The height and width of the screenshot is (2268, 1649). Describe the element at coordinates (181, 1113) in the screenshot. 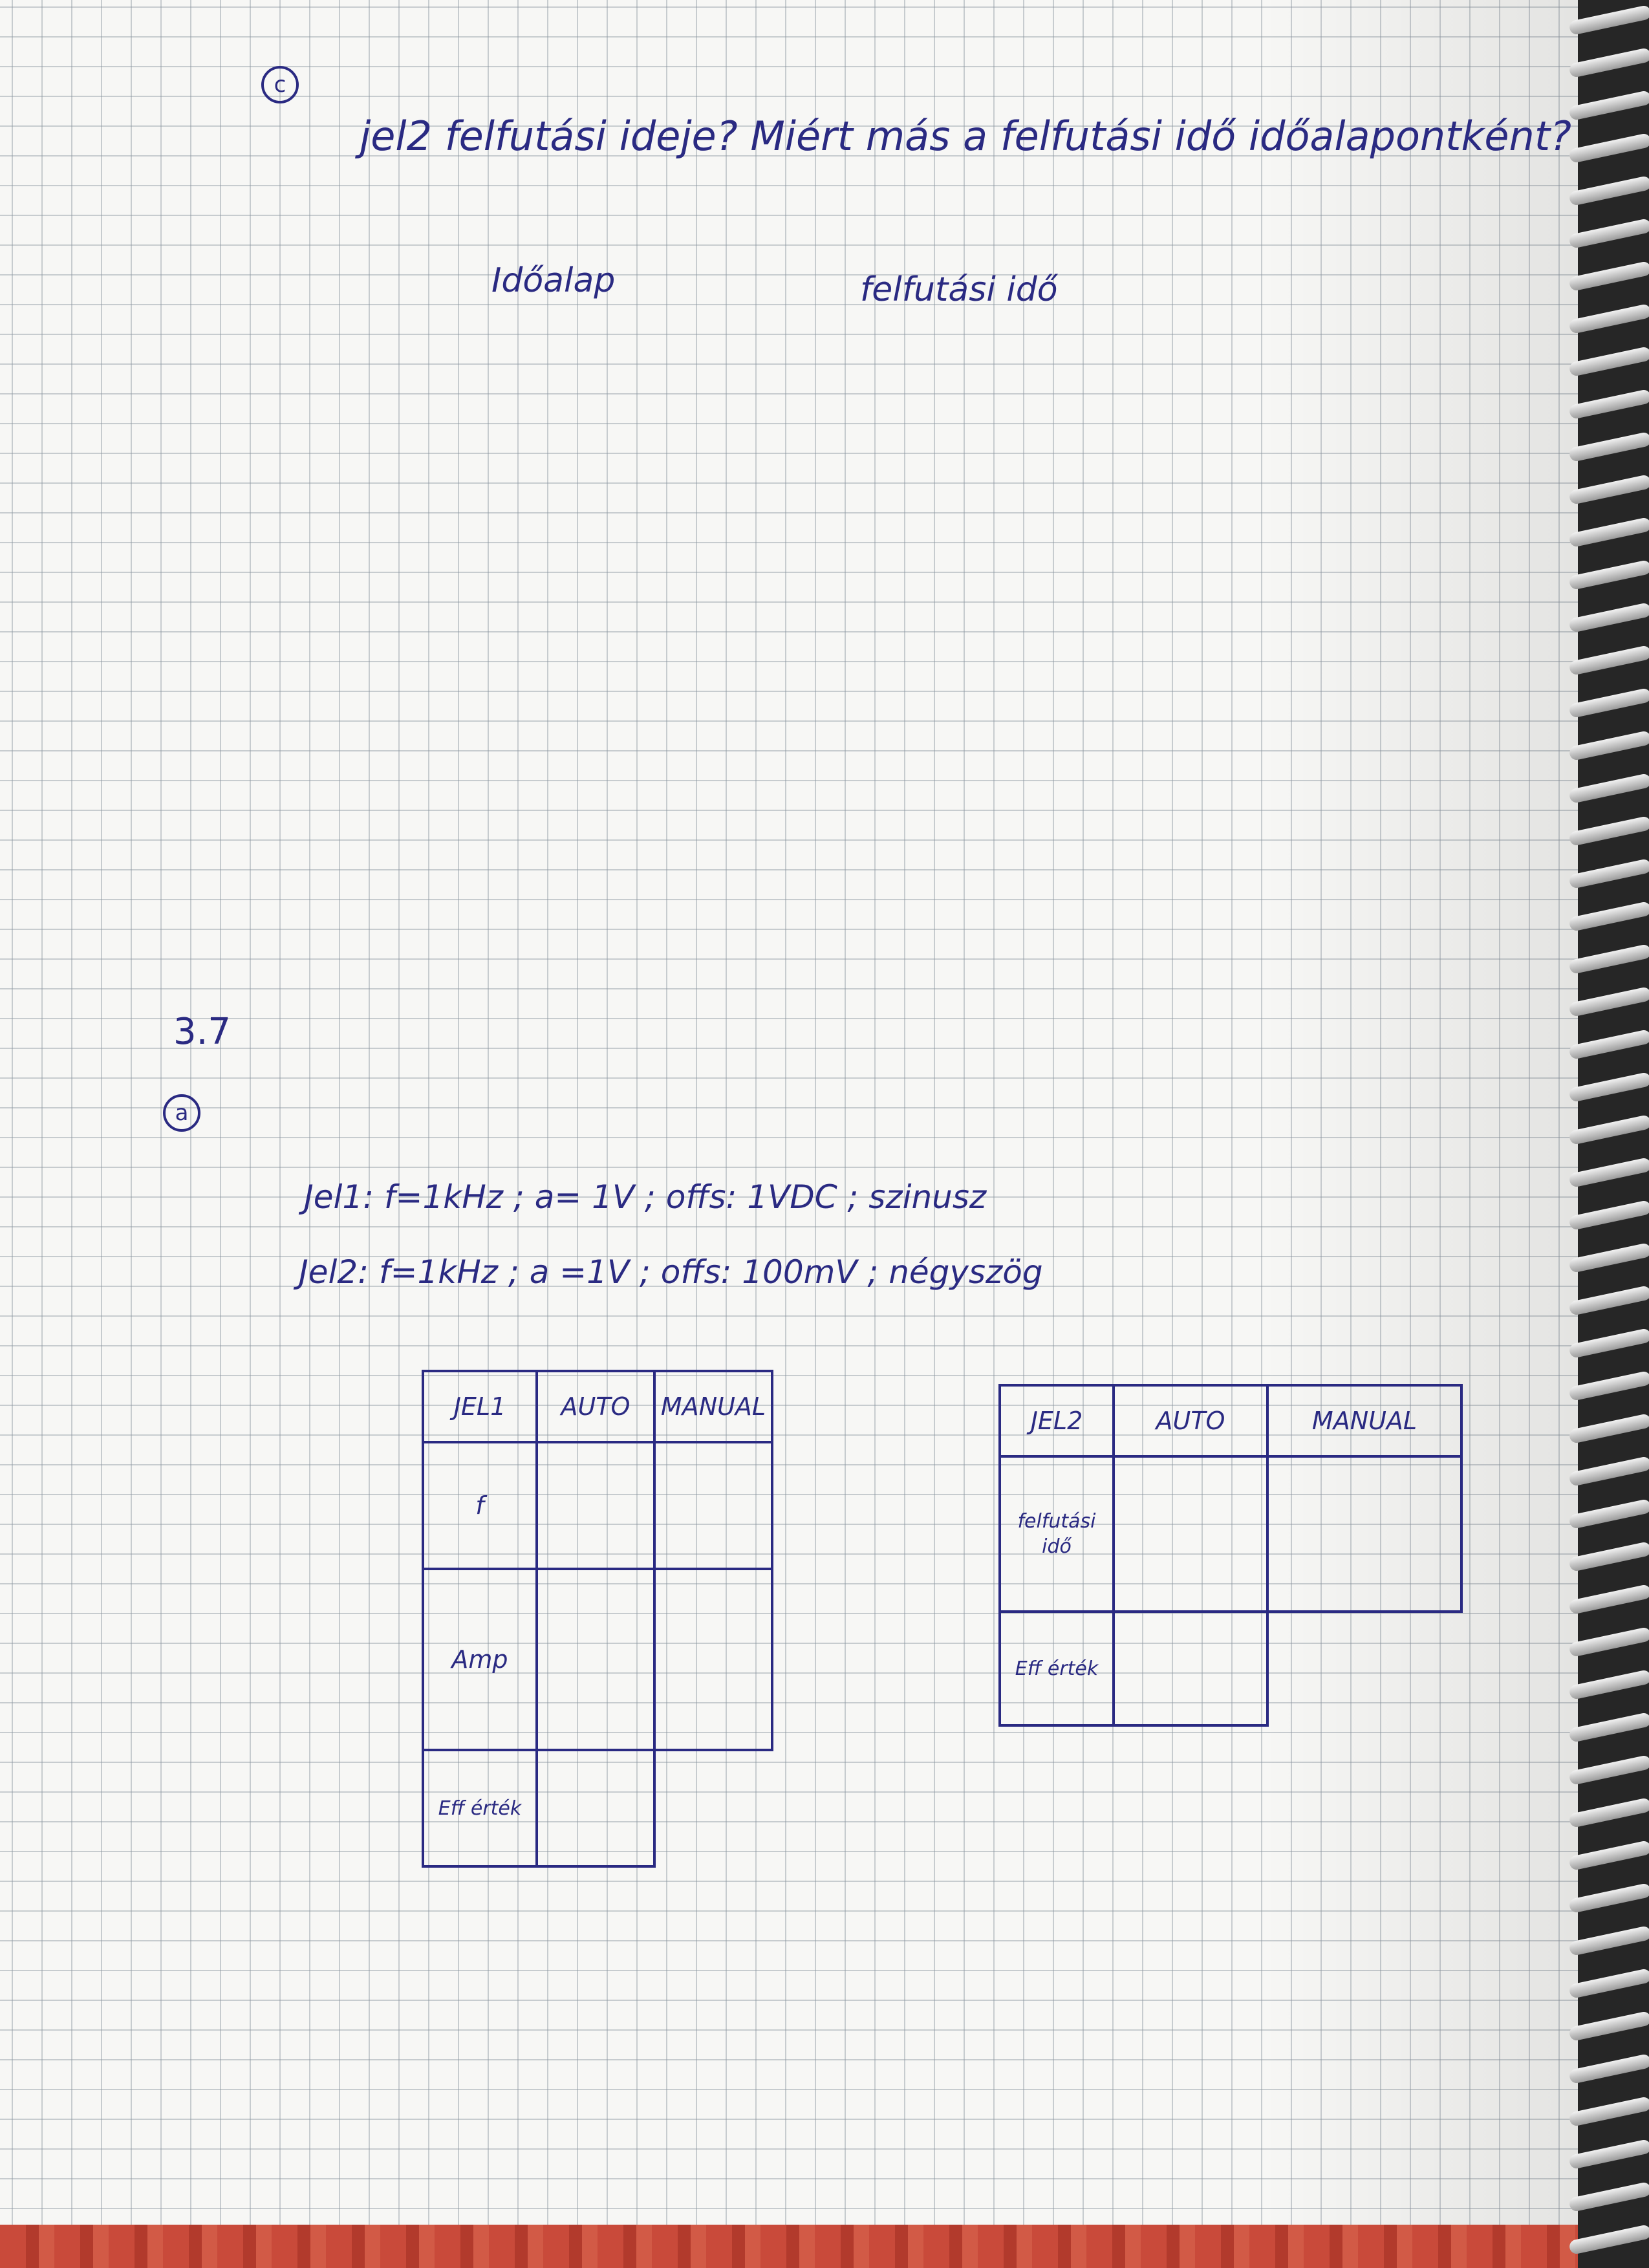

I see `subsection-a-marker: a` at that location.